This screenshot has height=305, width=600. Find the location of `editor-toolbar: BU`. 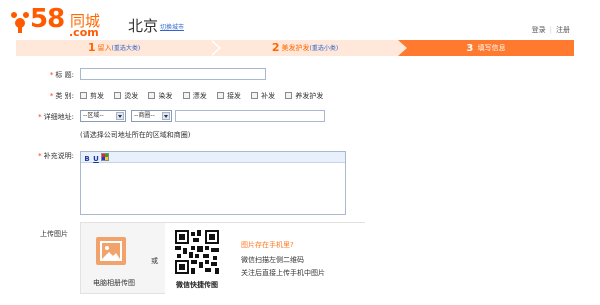

editor-toolbar: BU is located at coordinates (213, 157).